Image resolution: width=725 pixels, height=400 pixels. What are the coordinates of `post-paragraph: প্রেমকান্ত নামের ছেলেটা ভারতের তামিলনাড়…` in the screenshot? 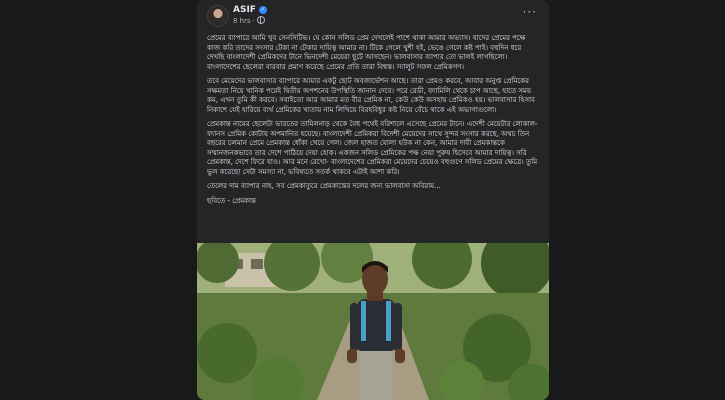 It's located at (372, 148).